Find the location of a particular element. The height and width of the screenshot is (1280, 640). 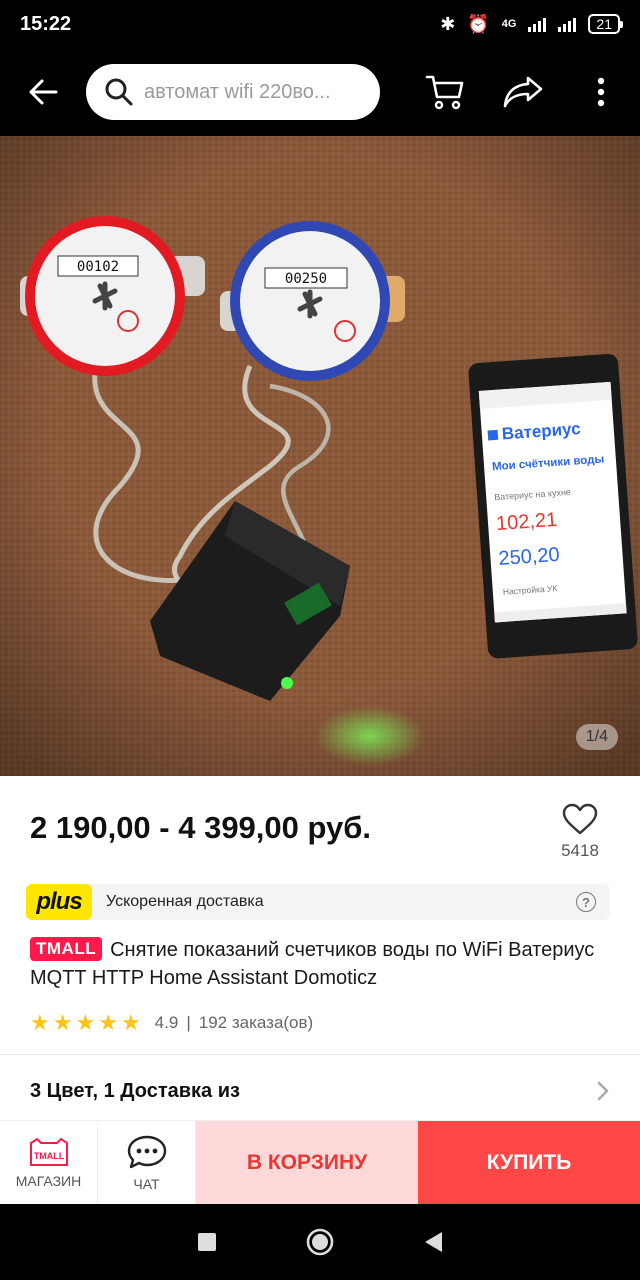

network-type: 4G is located at coordinates (509, 24).